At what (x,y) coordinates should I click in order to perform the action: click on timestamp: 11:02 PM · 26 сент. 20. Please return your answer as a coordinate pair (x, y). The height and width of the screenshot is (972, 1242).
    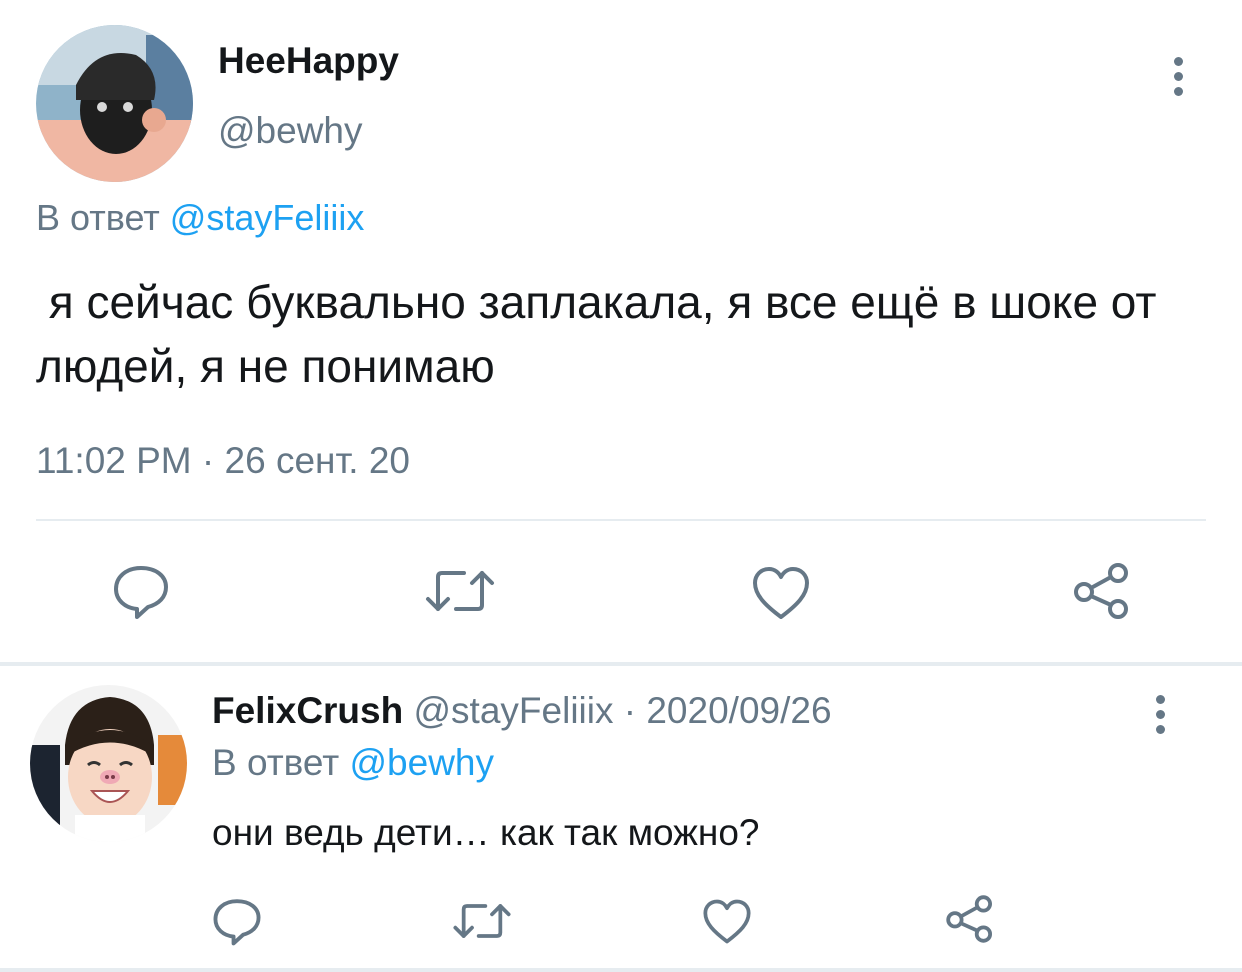
    Looking at the image, I should click on (223, 461).